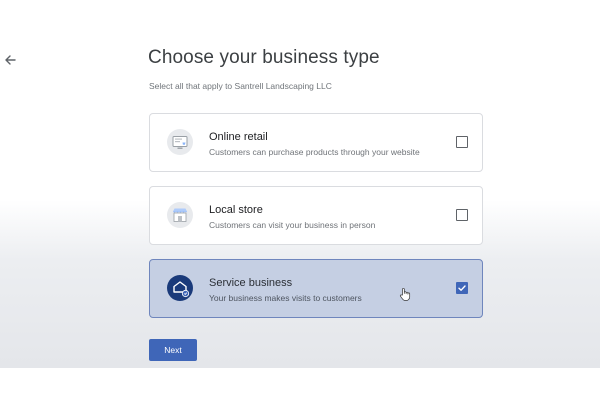 This screenshot has height=400, width=600. Describe the element at coordinates (236, 210) in the screenshot. I see `option-title: Local store` at that location.